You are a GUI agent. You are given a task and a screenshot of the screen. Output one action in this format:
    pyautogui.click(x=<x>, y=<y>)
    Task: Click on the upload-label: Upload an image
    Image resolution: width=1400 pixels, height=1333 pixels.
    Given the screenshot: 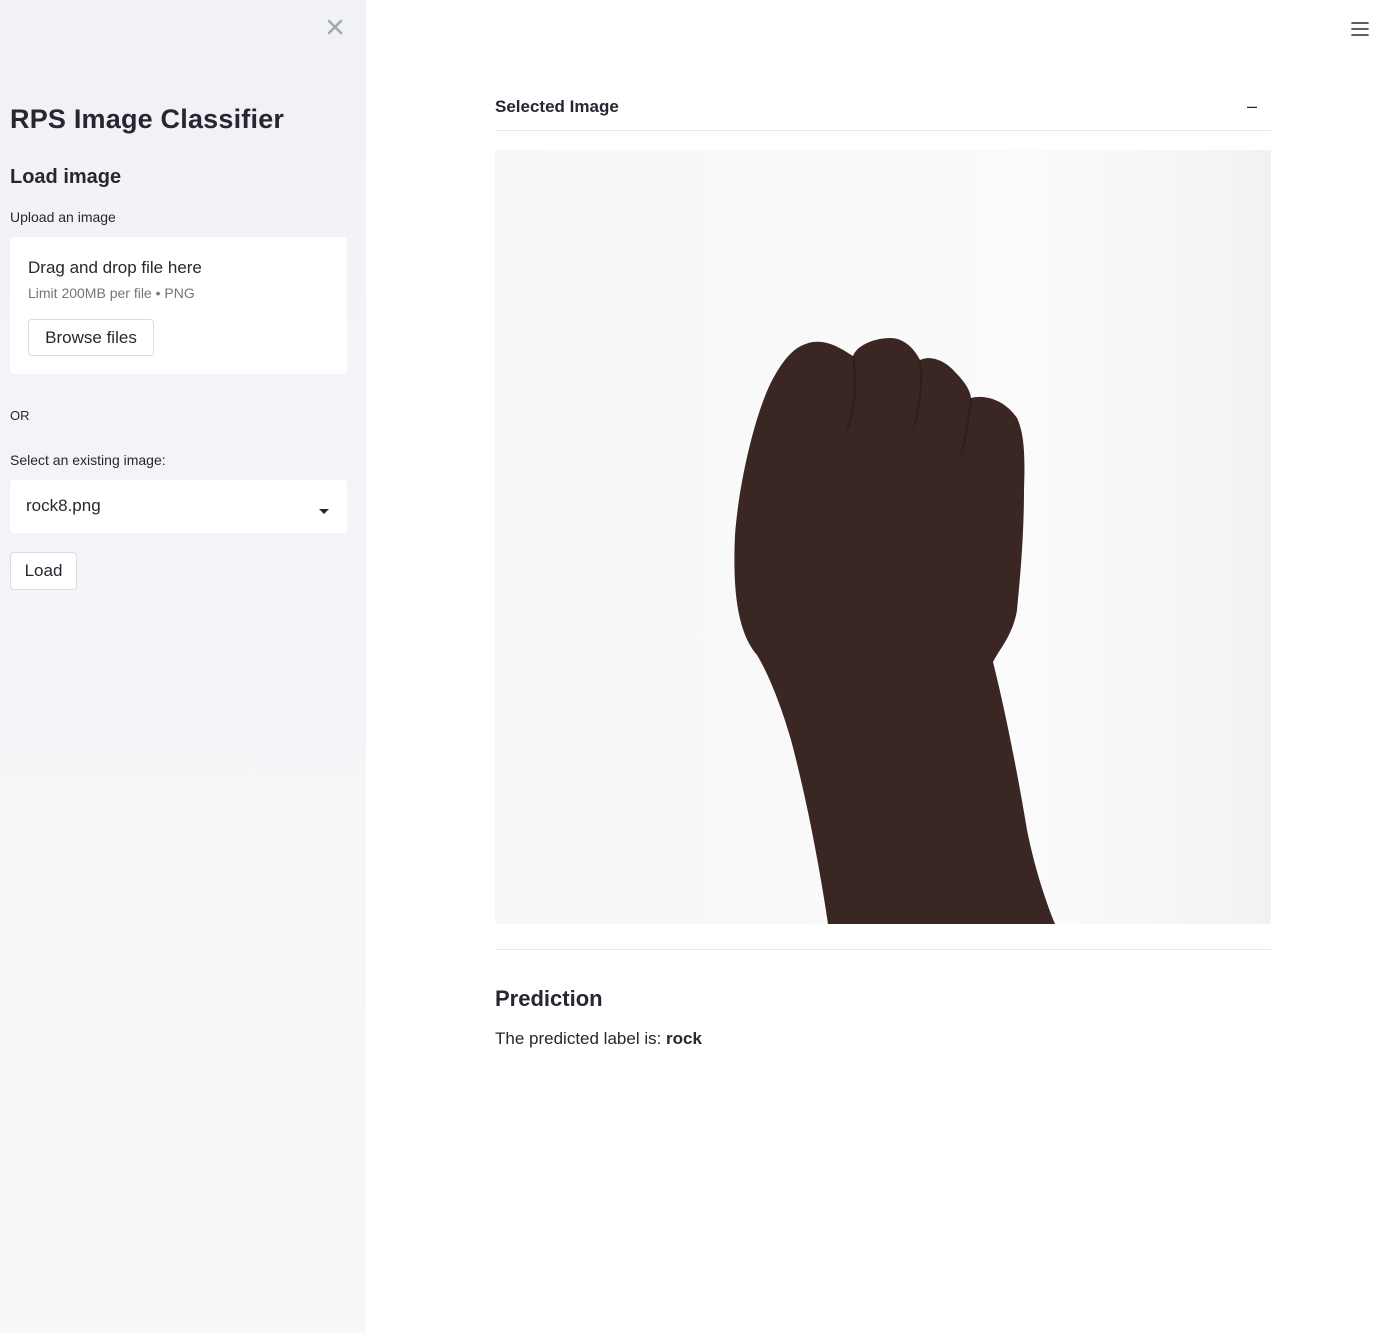 What is the action you would take?
    pyautogui.click(x=63, y=217)
    